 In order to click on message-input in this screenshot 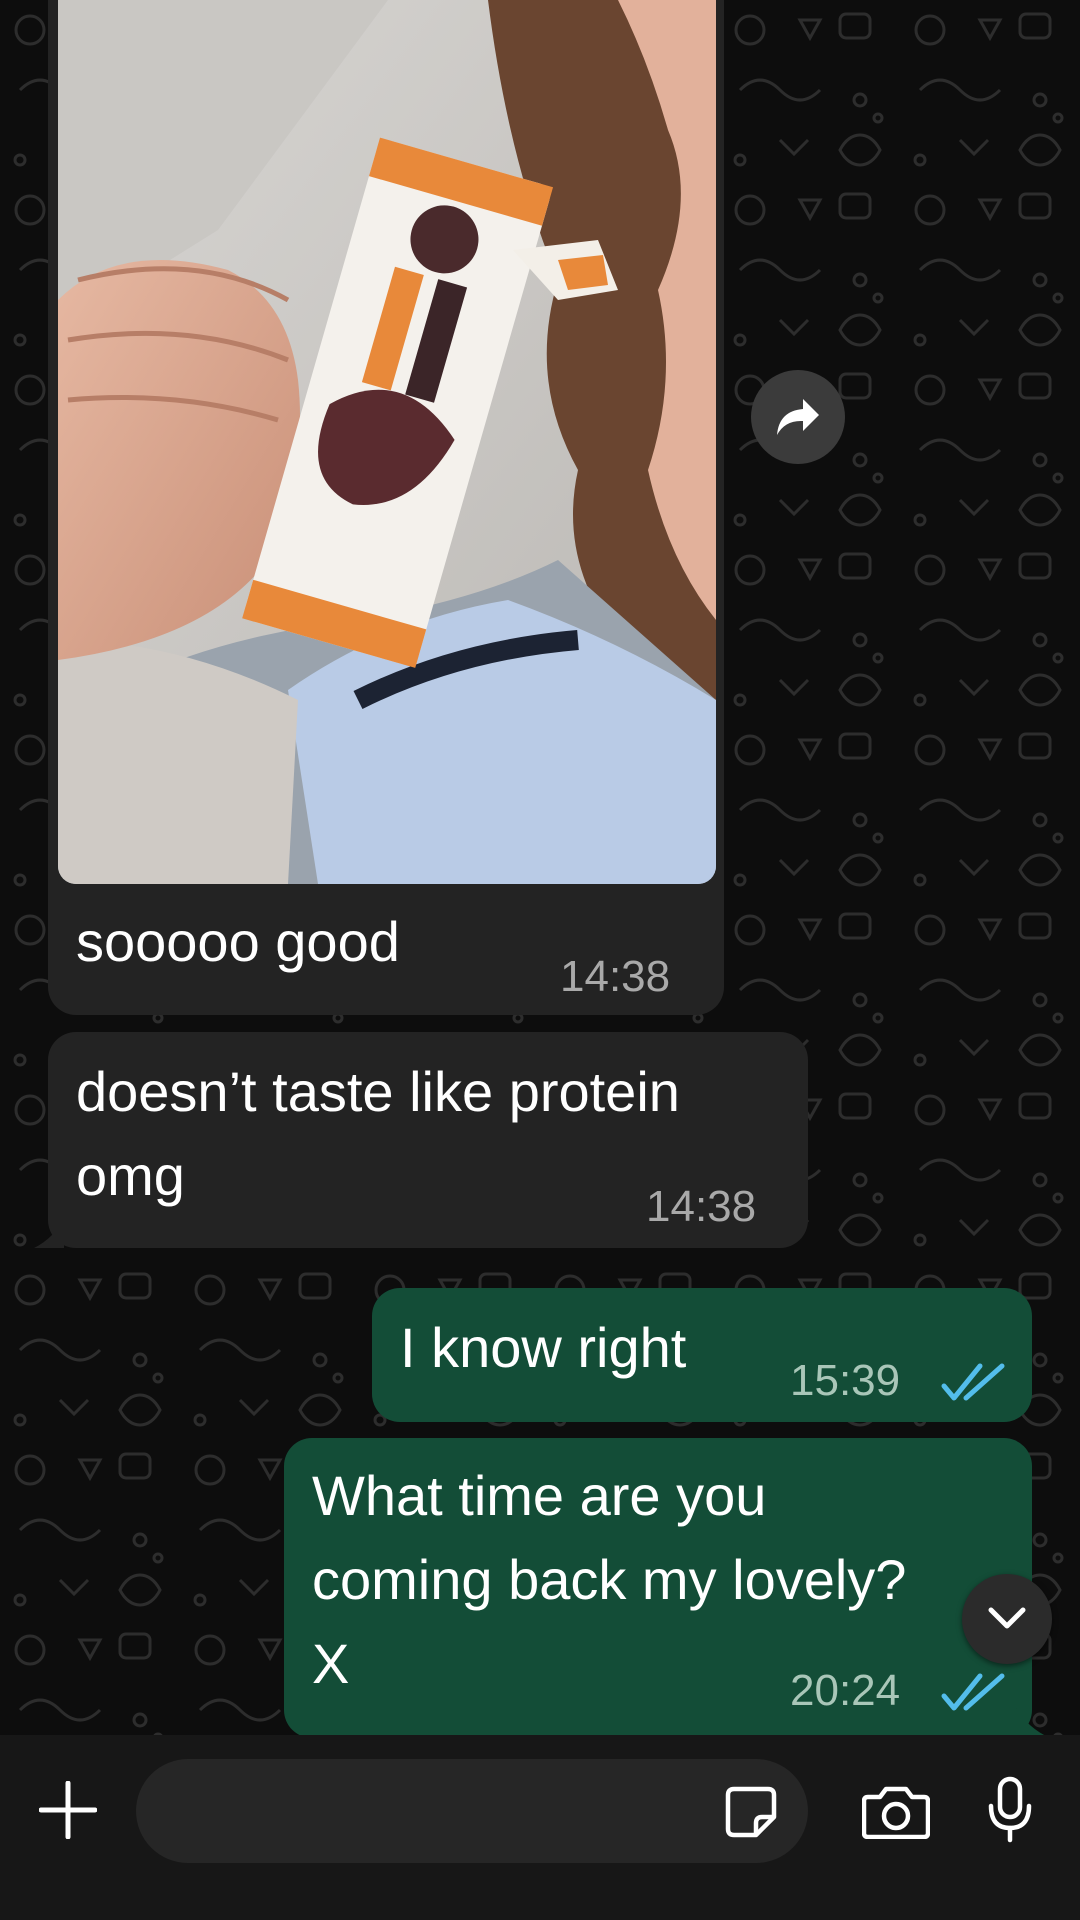, I will do `click(472, 1811)`.